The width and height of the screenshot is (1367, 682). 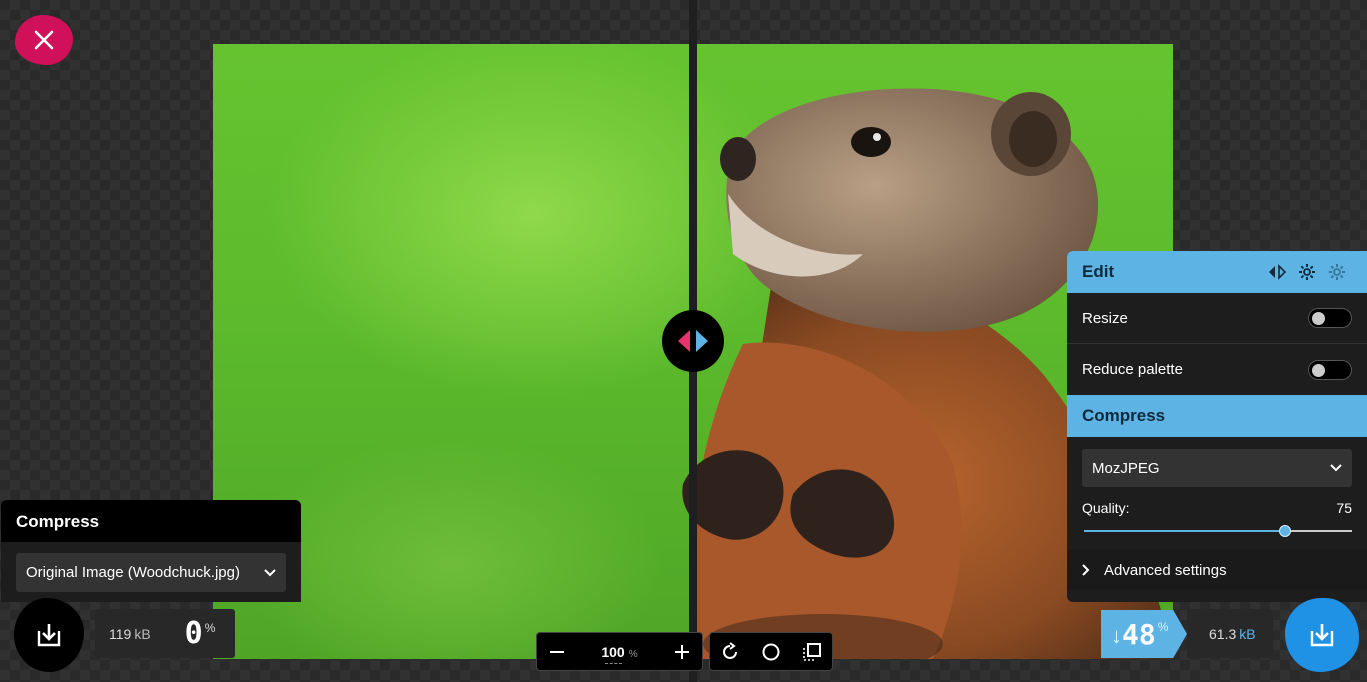 What do you see at coordinates (1132, 369) in the screenshot?
I see `reduce-palette-label: Reduce palette` at bounding box center [1132, 369].